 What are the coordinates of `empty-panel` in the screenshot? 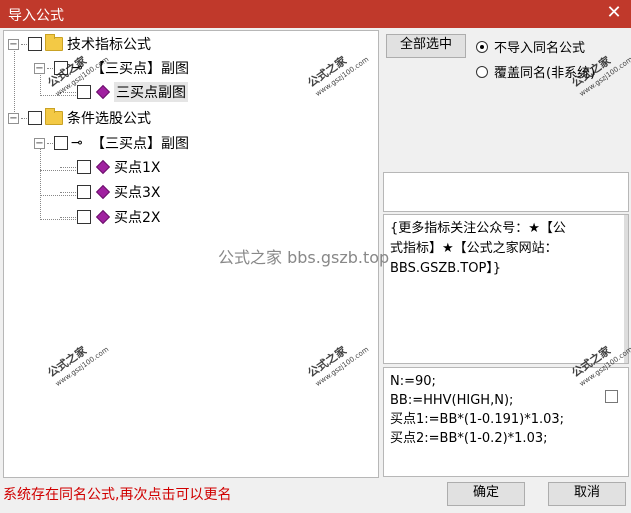 It's located at (506, 192).